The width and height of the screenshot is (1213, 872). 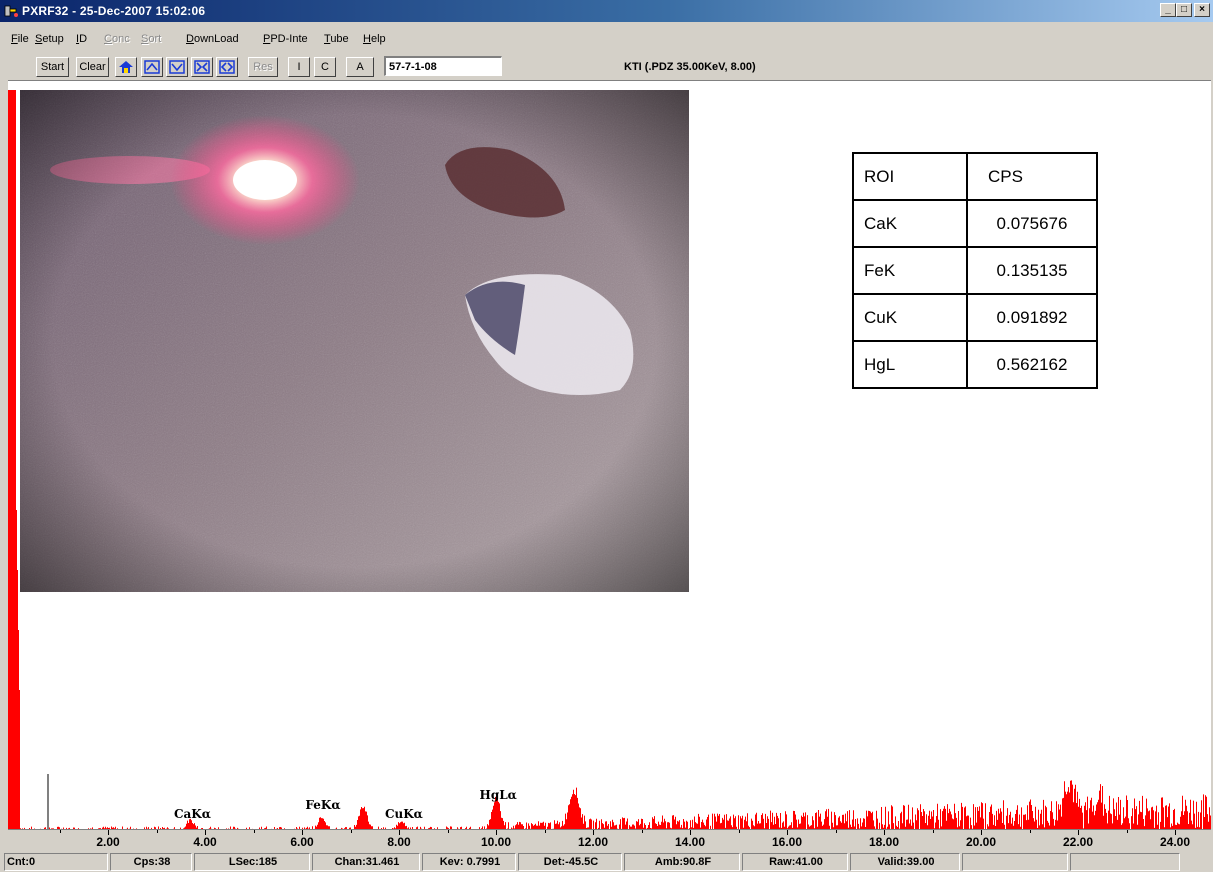 I want to click on status-amb: Amb:90.8F, so click(x=682, y=862).